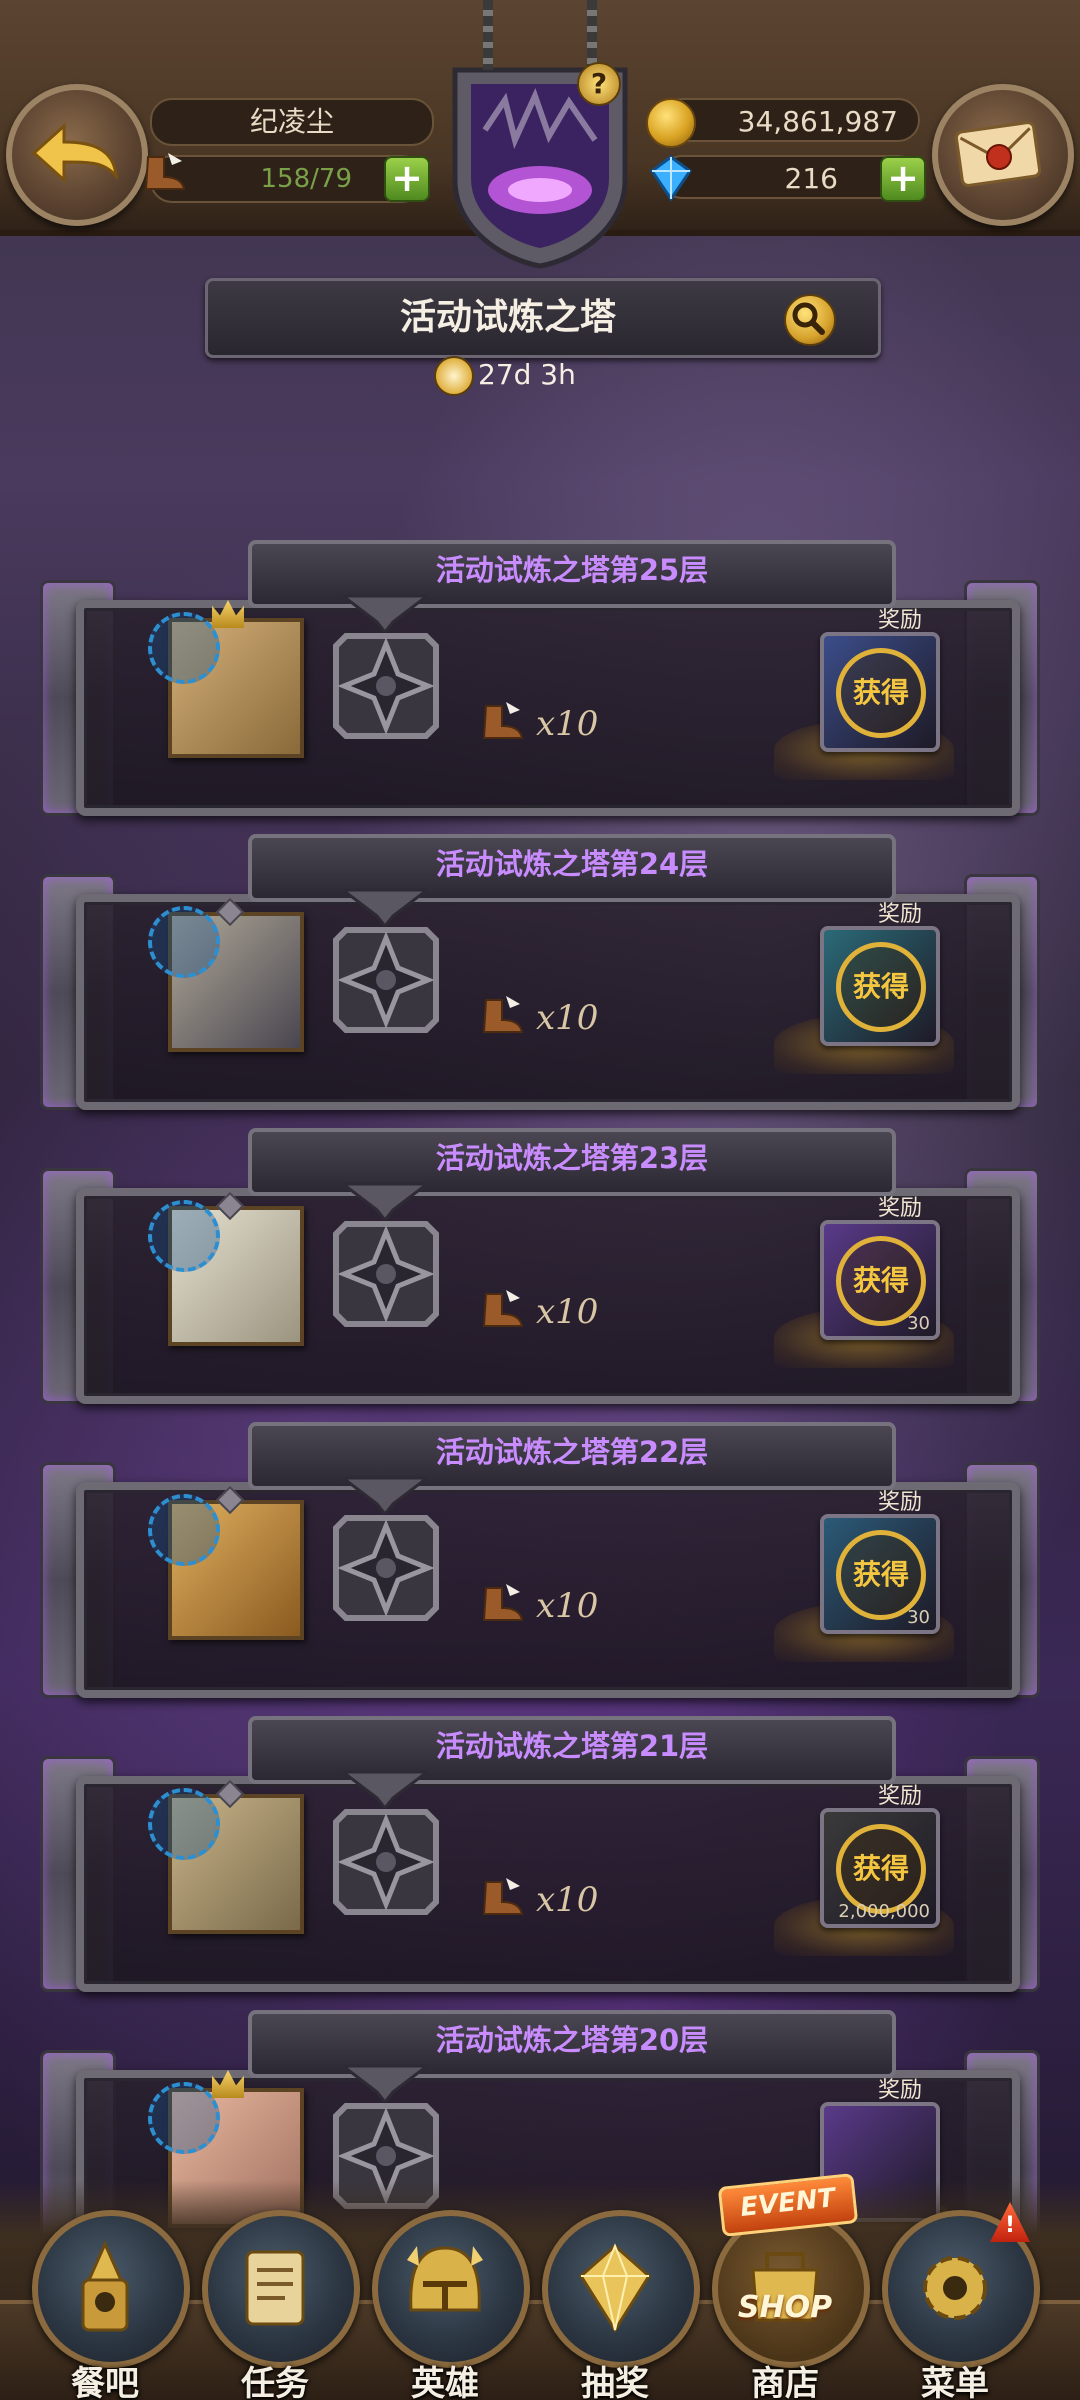 This screenshot has width=1080, height=2400. Describe the element at coordinates (105, 2382) in the screenshot. I see `nav-label: 餐吧` at that location.